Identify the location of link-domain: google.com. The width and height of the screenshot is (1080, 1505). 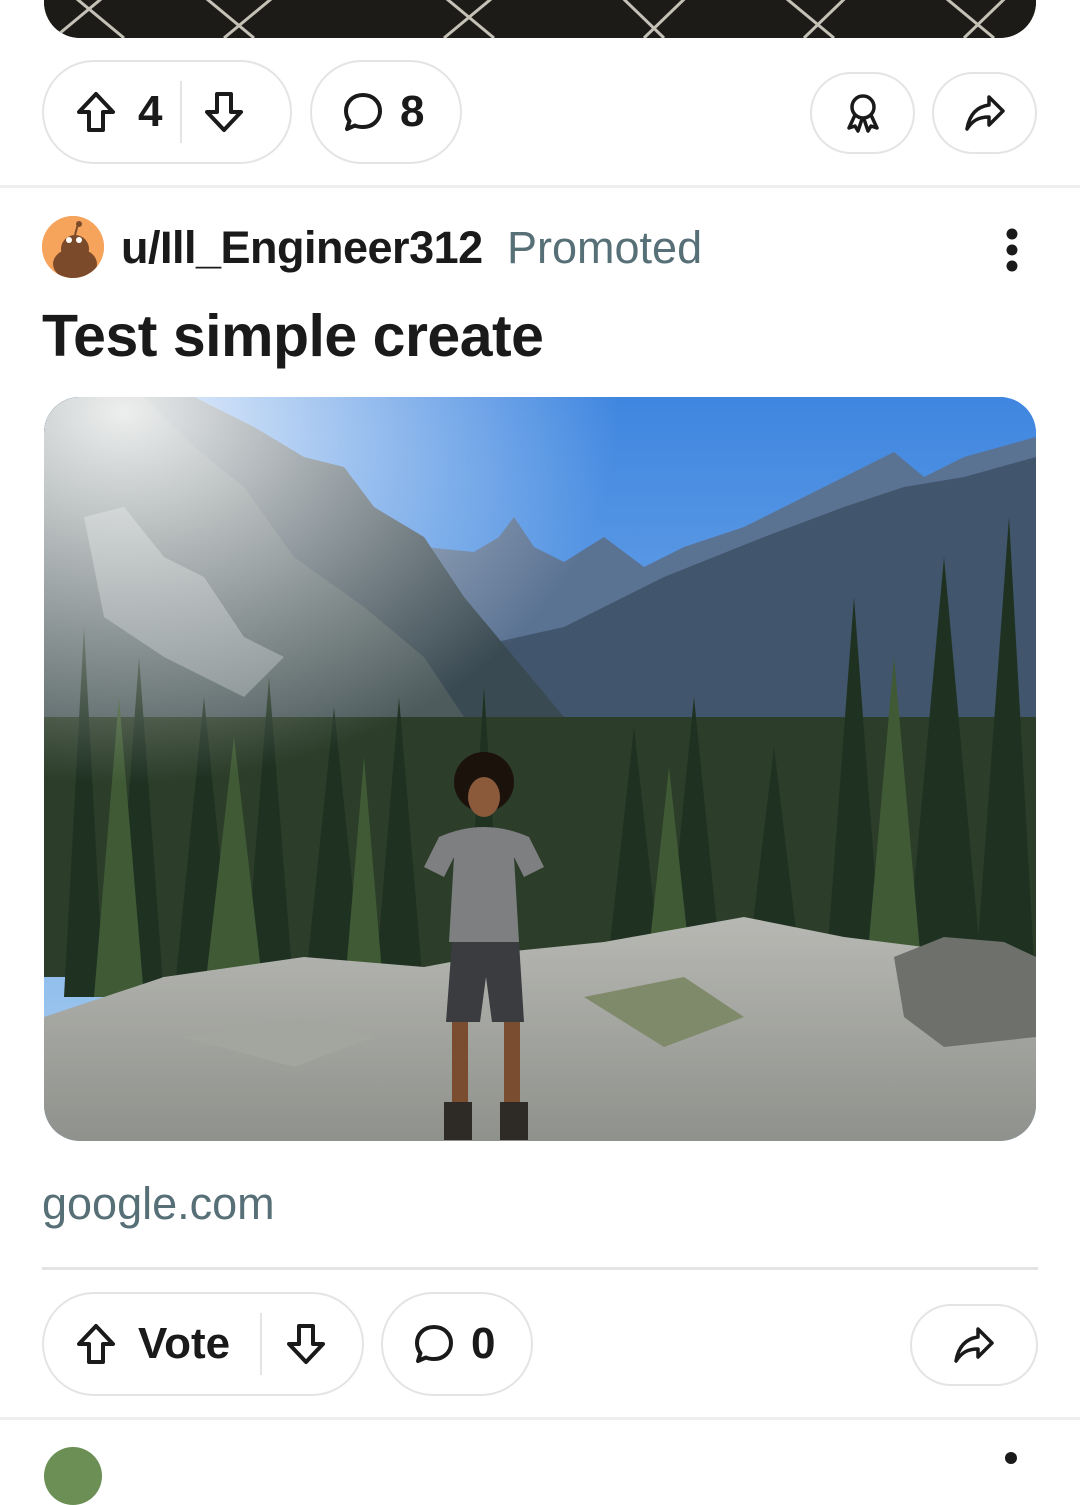
(158, 1204).